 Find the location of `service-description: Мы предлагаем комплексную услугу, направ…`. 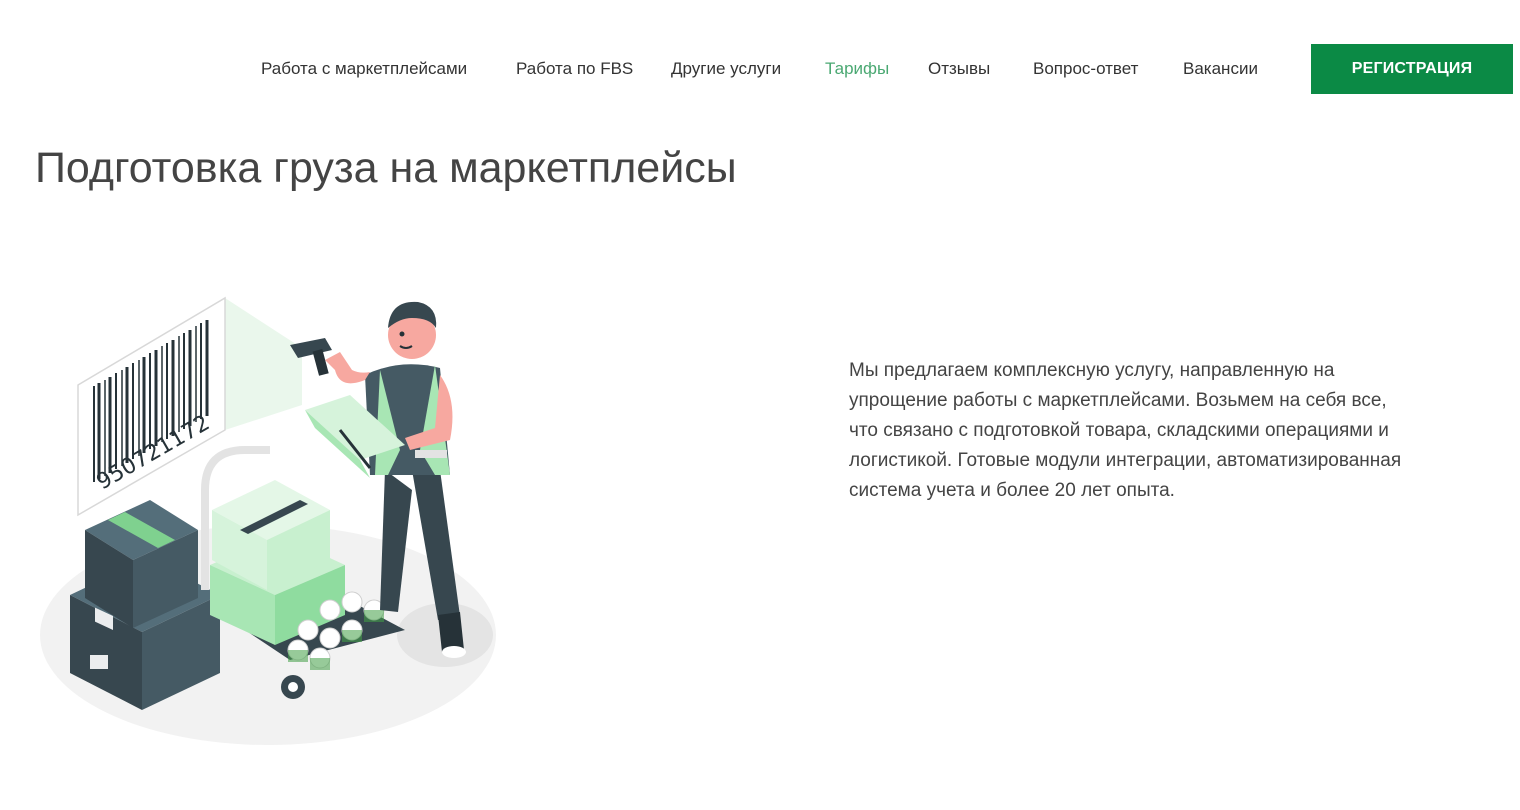

service-description: Мы предлагаем комплексную услугу, направ… is located at coordinates (1125, 430).